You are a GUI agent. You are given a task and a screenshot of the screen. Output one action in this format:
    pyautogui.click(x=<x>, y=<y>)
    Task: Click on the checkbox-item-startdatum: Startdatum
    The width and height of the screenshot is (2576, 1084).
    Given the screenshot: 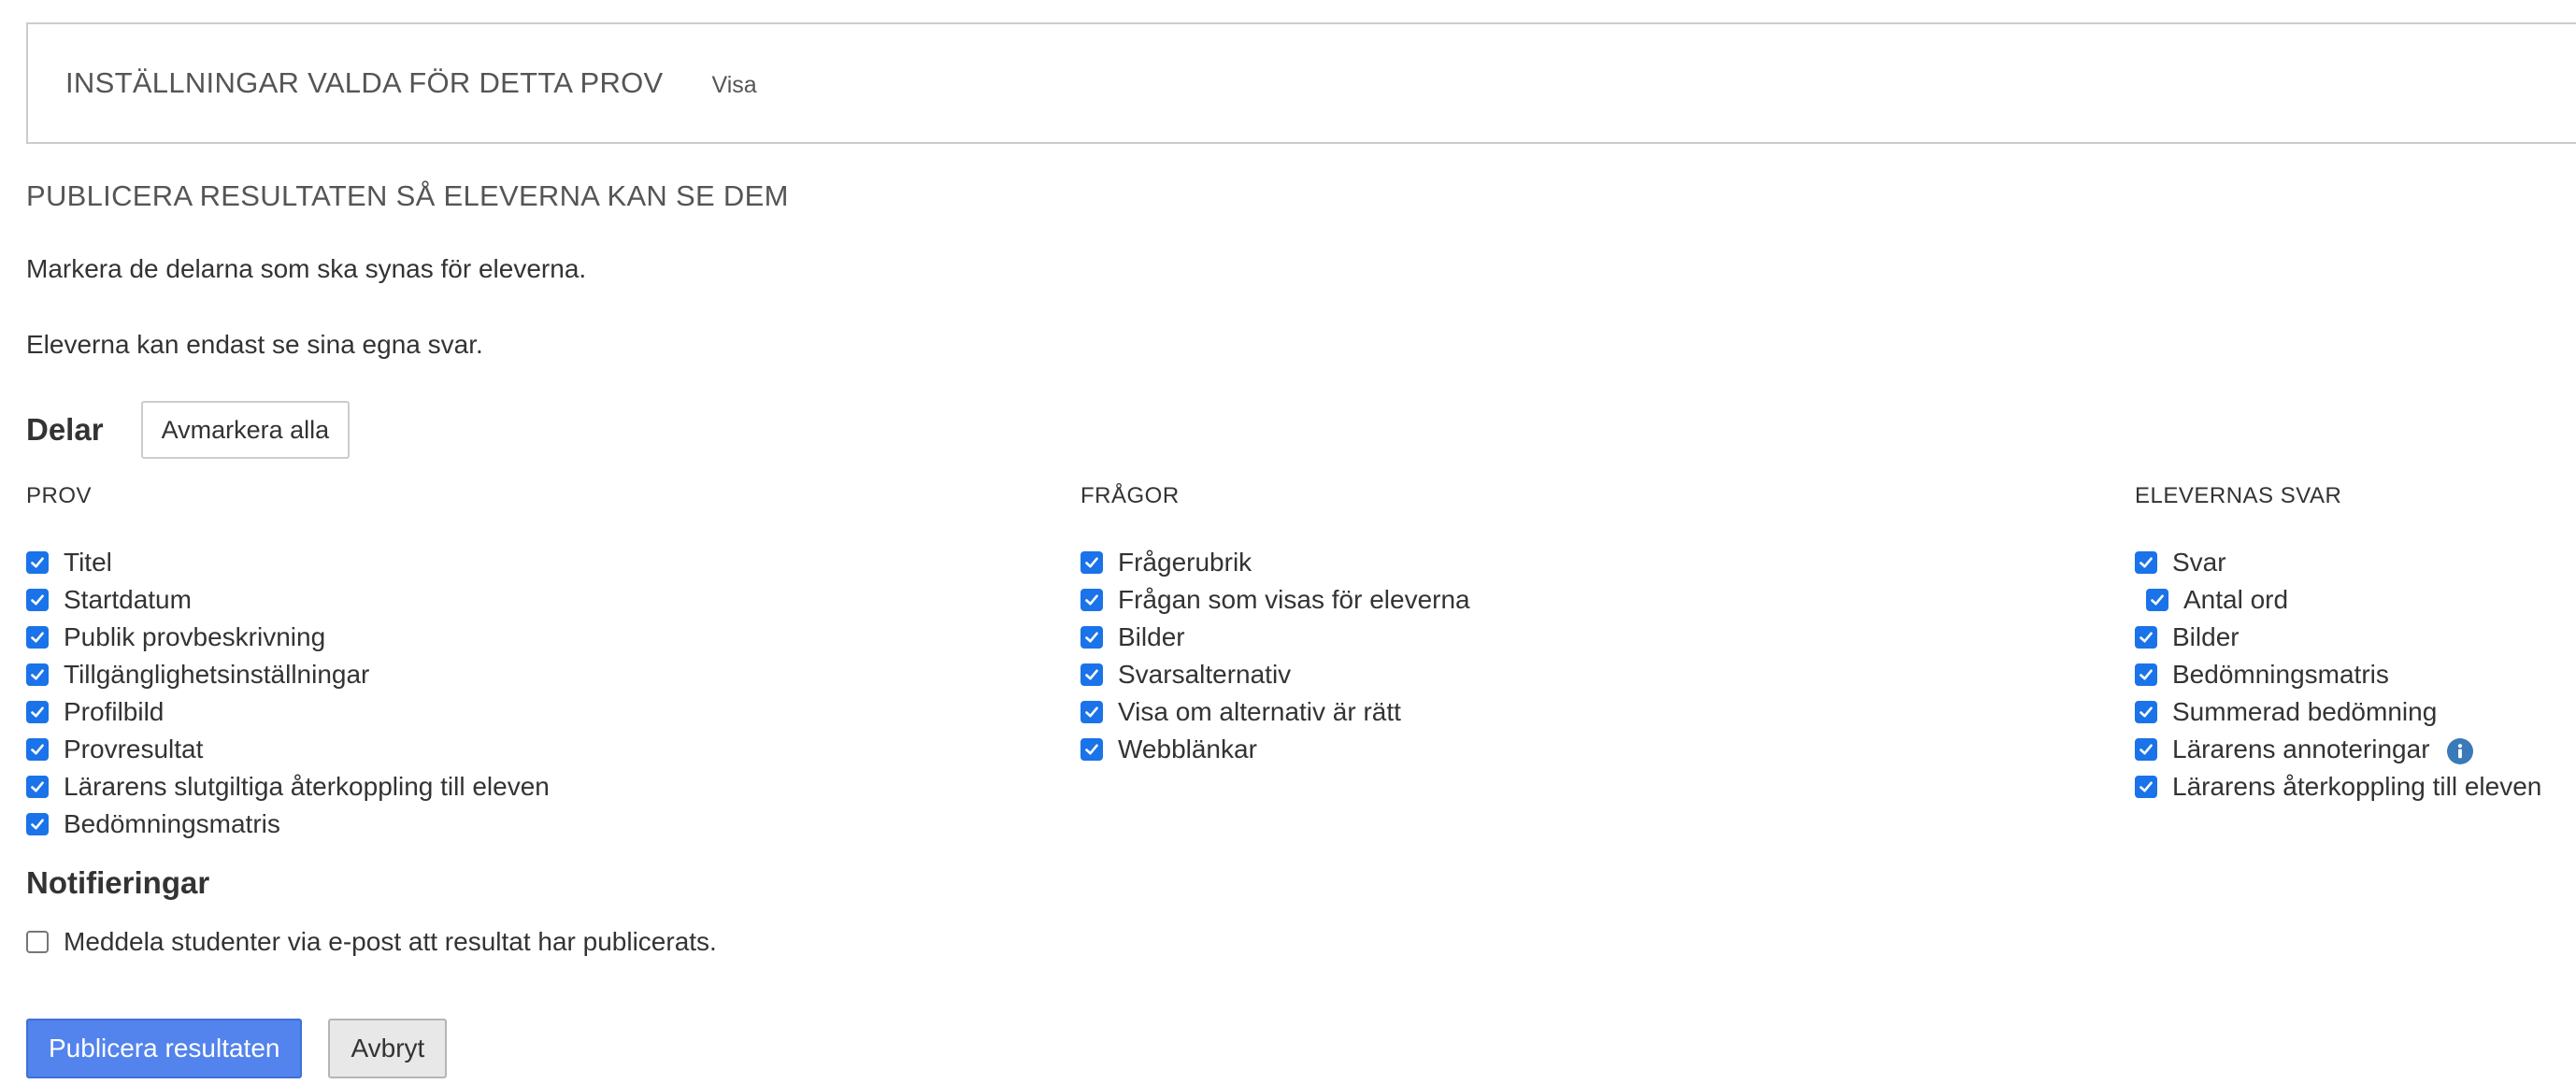 What is the action you would take?
    pyautogui.click(x=288, y=600)
    